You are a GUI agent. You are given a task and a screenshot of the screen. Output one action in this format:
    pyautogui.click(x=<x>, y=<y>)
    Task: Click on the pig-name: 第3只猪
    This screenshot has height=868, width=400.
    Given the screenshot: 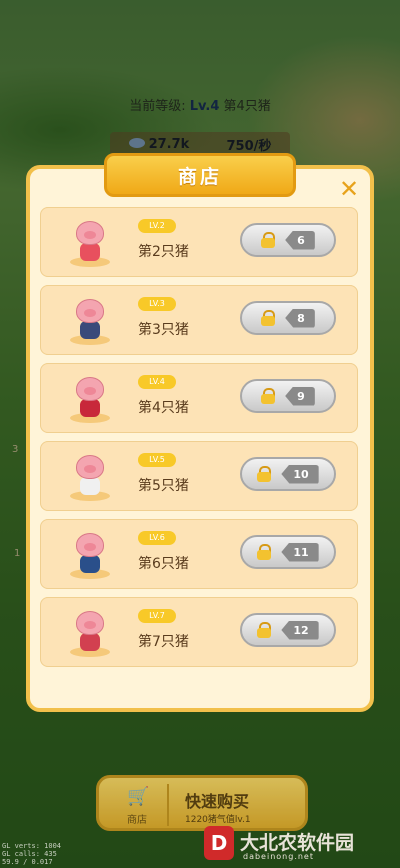 What is the action you would take?
    pyautogui.click(x=163, y=330)
    